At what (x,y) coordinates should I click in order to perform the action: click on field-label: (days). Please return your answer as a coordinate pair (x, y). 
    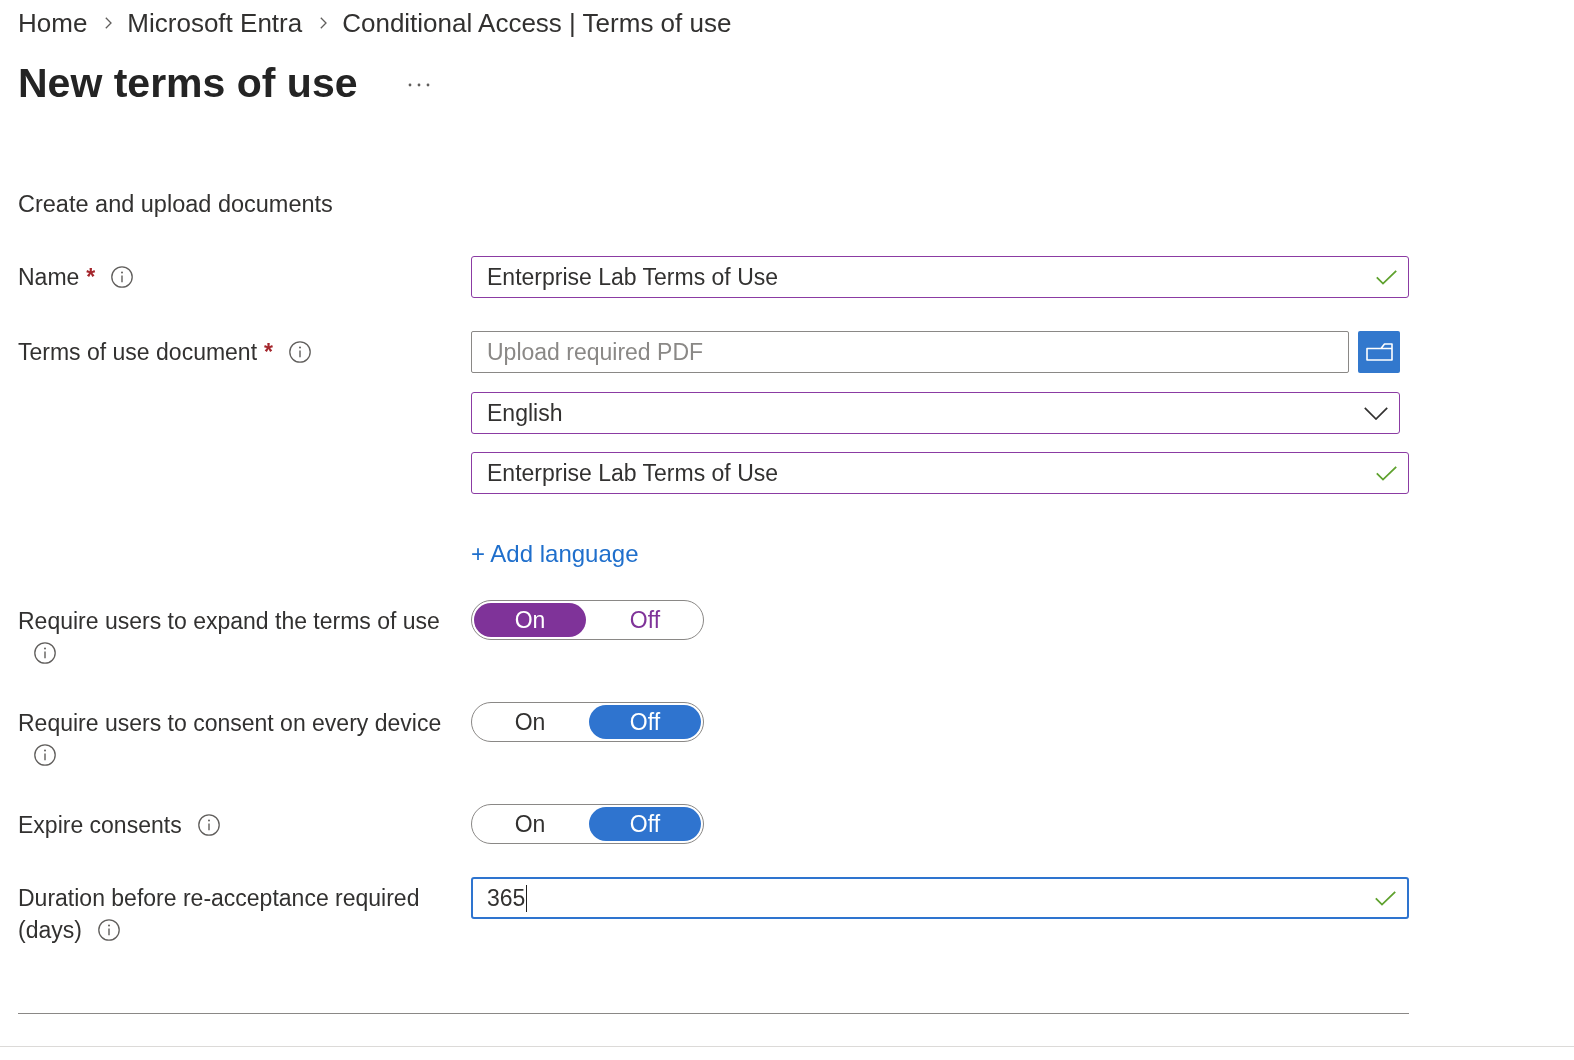
    Looking at the image, I should click on (50, 930).